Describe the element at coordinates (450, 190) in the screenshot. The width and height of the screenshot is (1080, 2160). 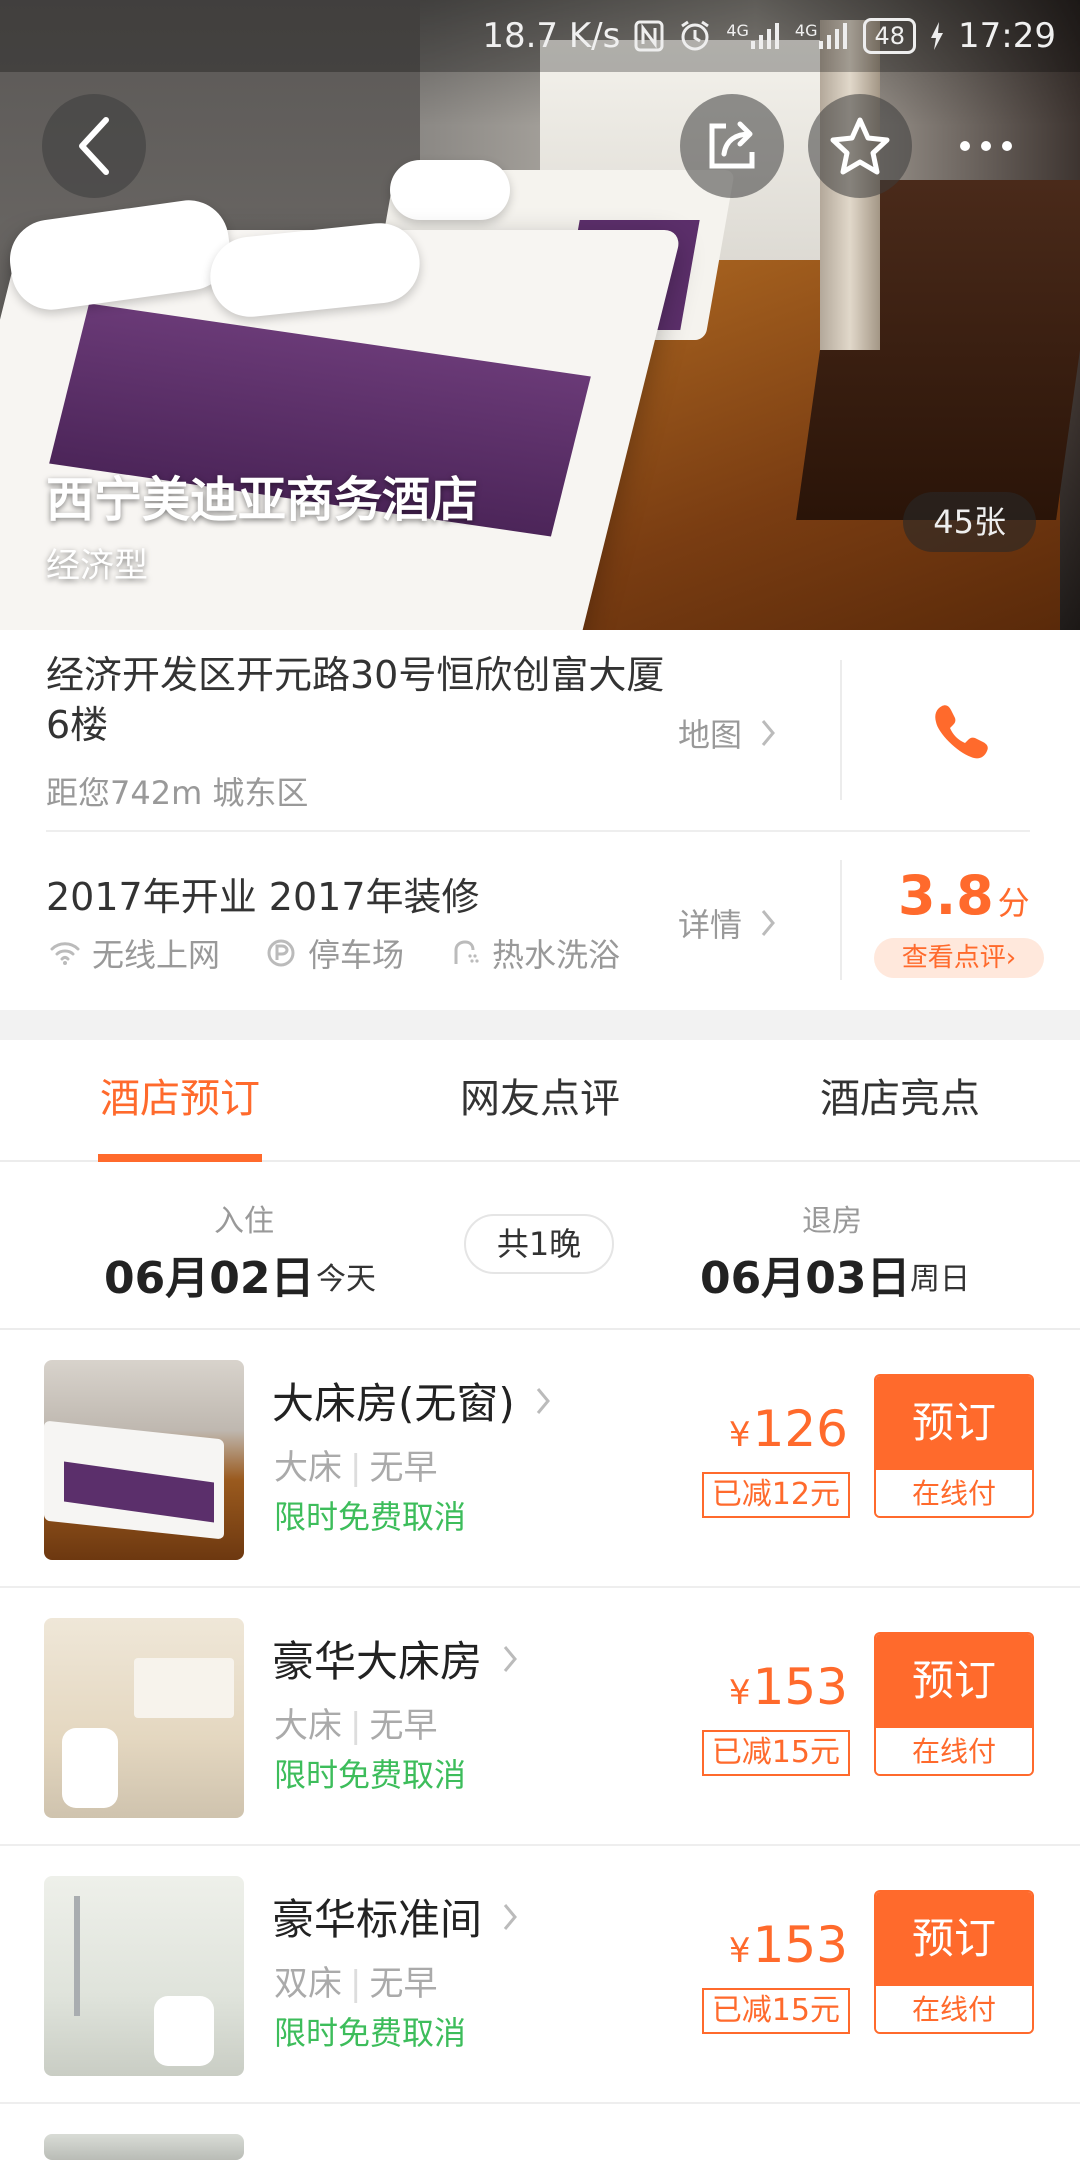
I see `hero-pillow` at that location.